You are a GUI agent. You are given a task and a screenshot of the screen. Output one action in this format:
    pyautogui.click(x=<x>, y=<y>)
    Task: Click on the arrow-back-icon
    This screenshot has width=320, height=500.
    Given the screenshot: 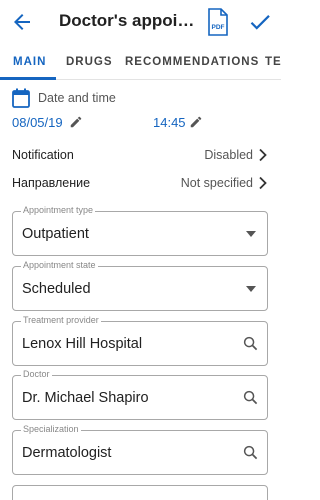 What is the action you would take?
    pyautogui.click(x=22, y=22)
    